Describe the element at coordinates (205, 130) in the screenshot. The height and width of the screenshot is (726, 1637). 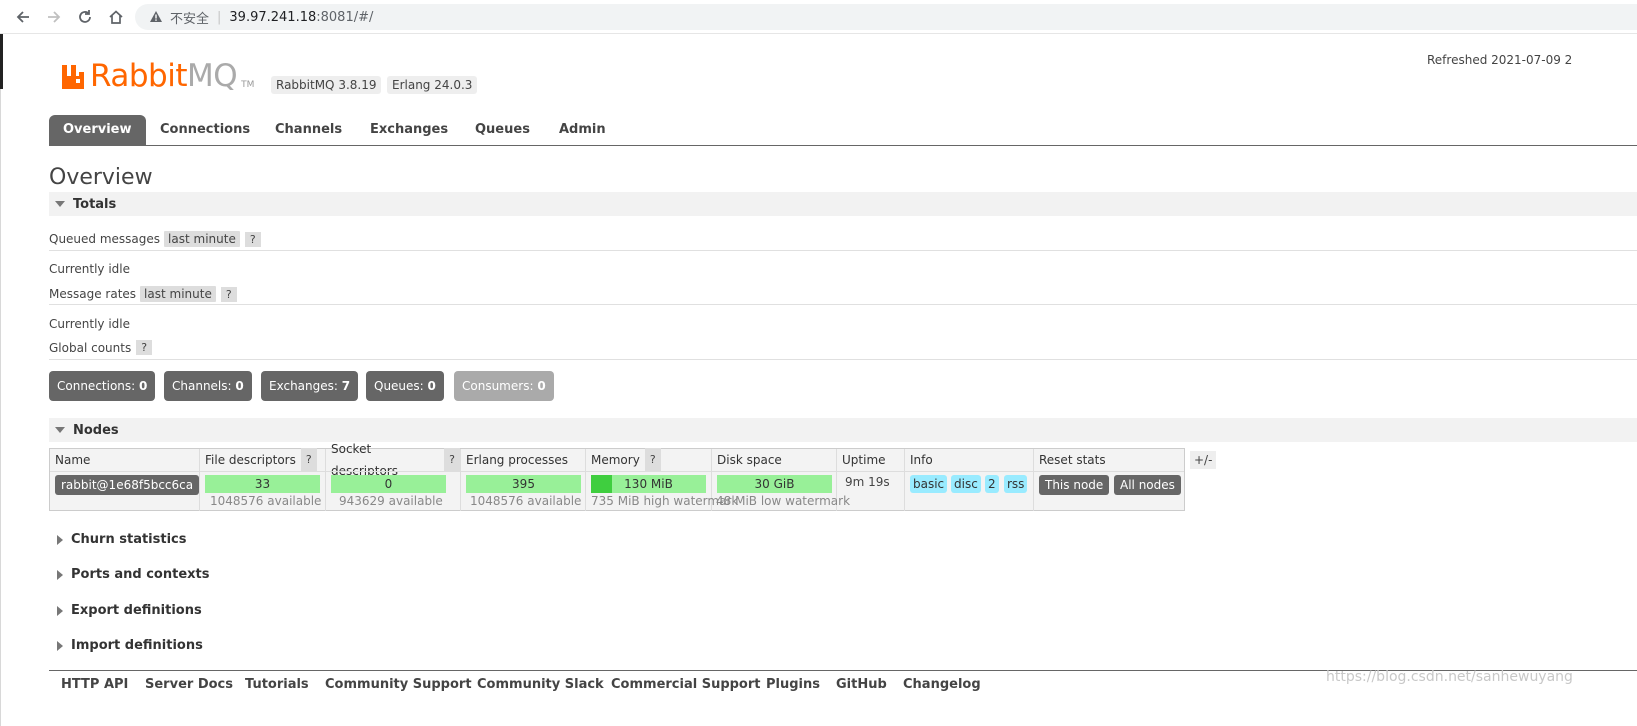
I see `tab-connections: Connections` at that location.